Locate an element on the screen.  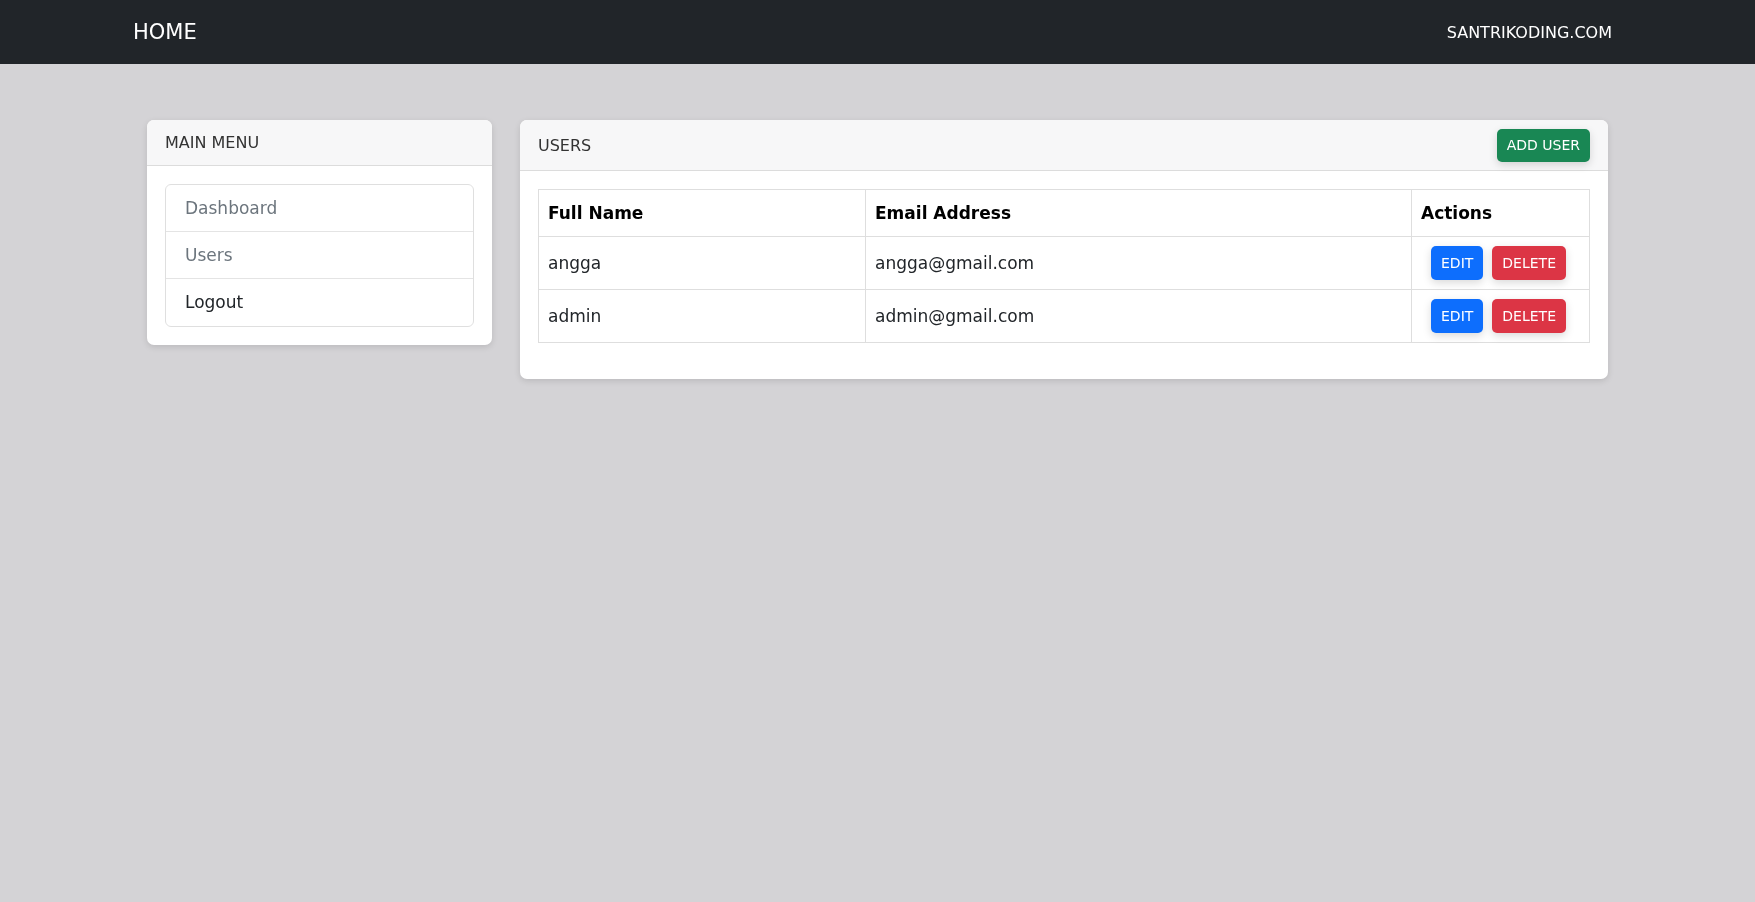
column-header: Email Address is located at coordinates (1138, 213).